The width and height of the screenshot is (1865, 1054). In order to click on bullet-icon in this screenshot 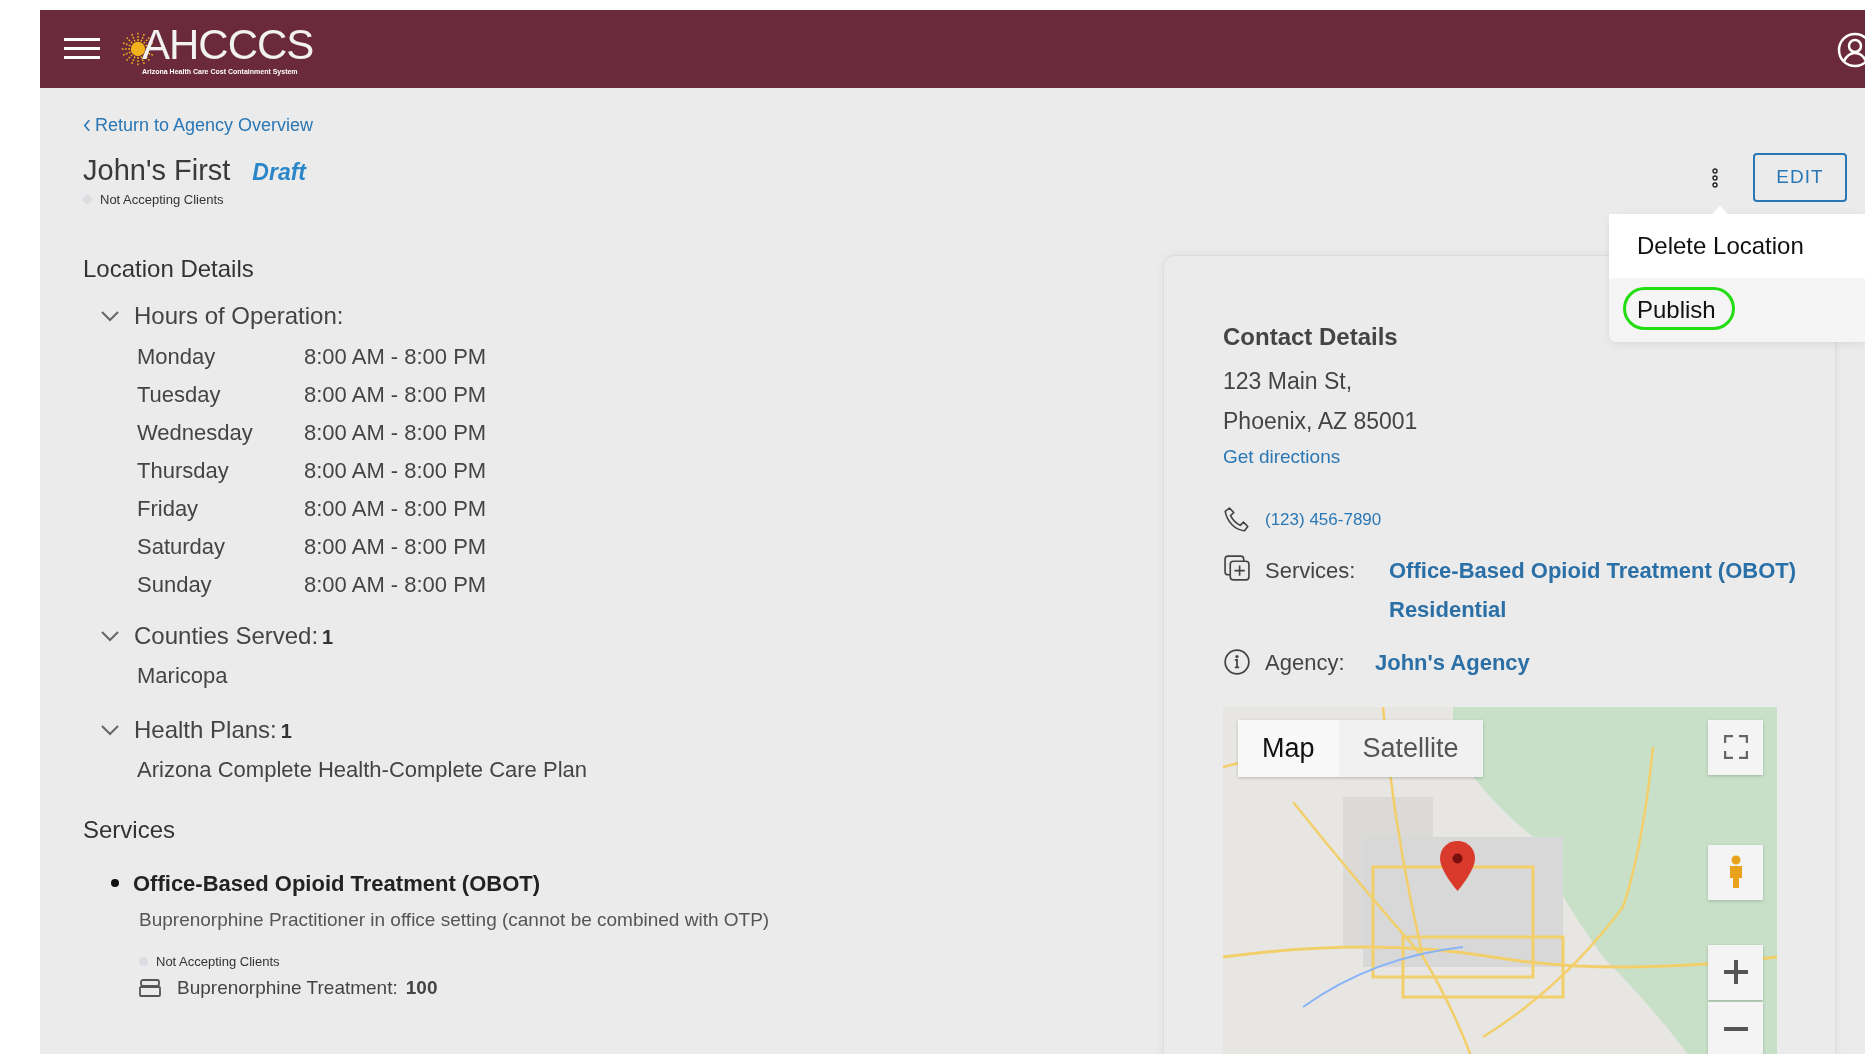, I will do `click(115, 883)`.